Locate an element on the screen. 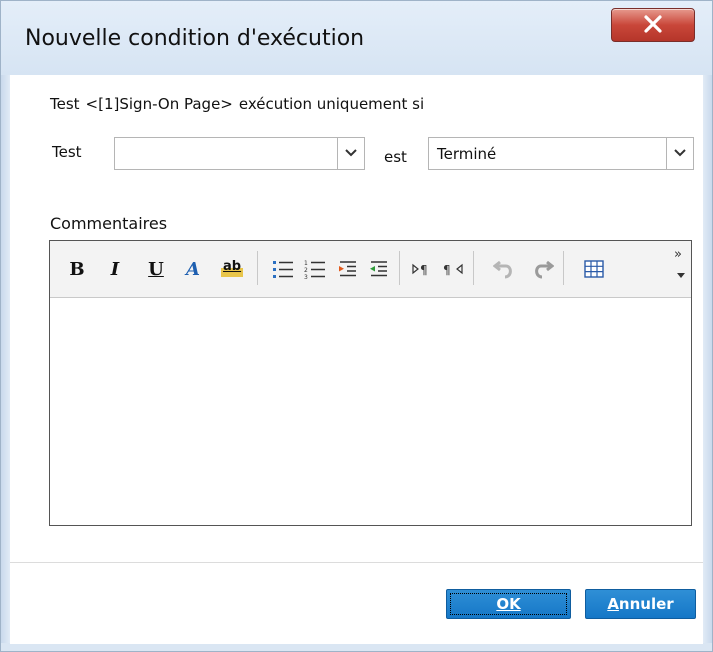 Image resolution: width=713 pixels, height=652 pixels. condition-test-name: <[1]Sign-On Page> is located at coordinates (159, 104).